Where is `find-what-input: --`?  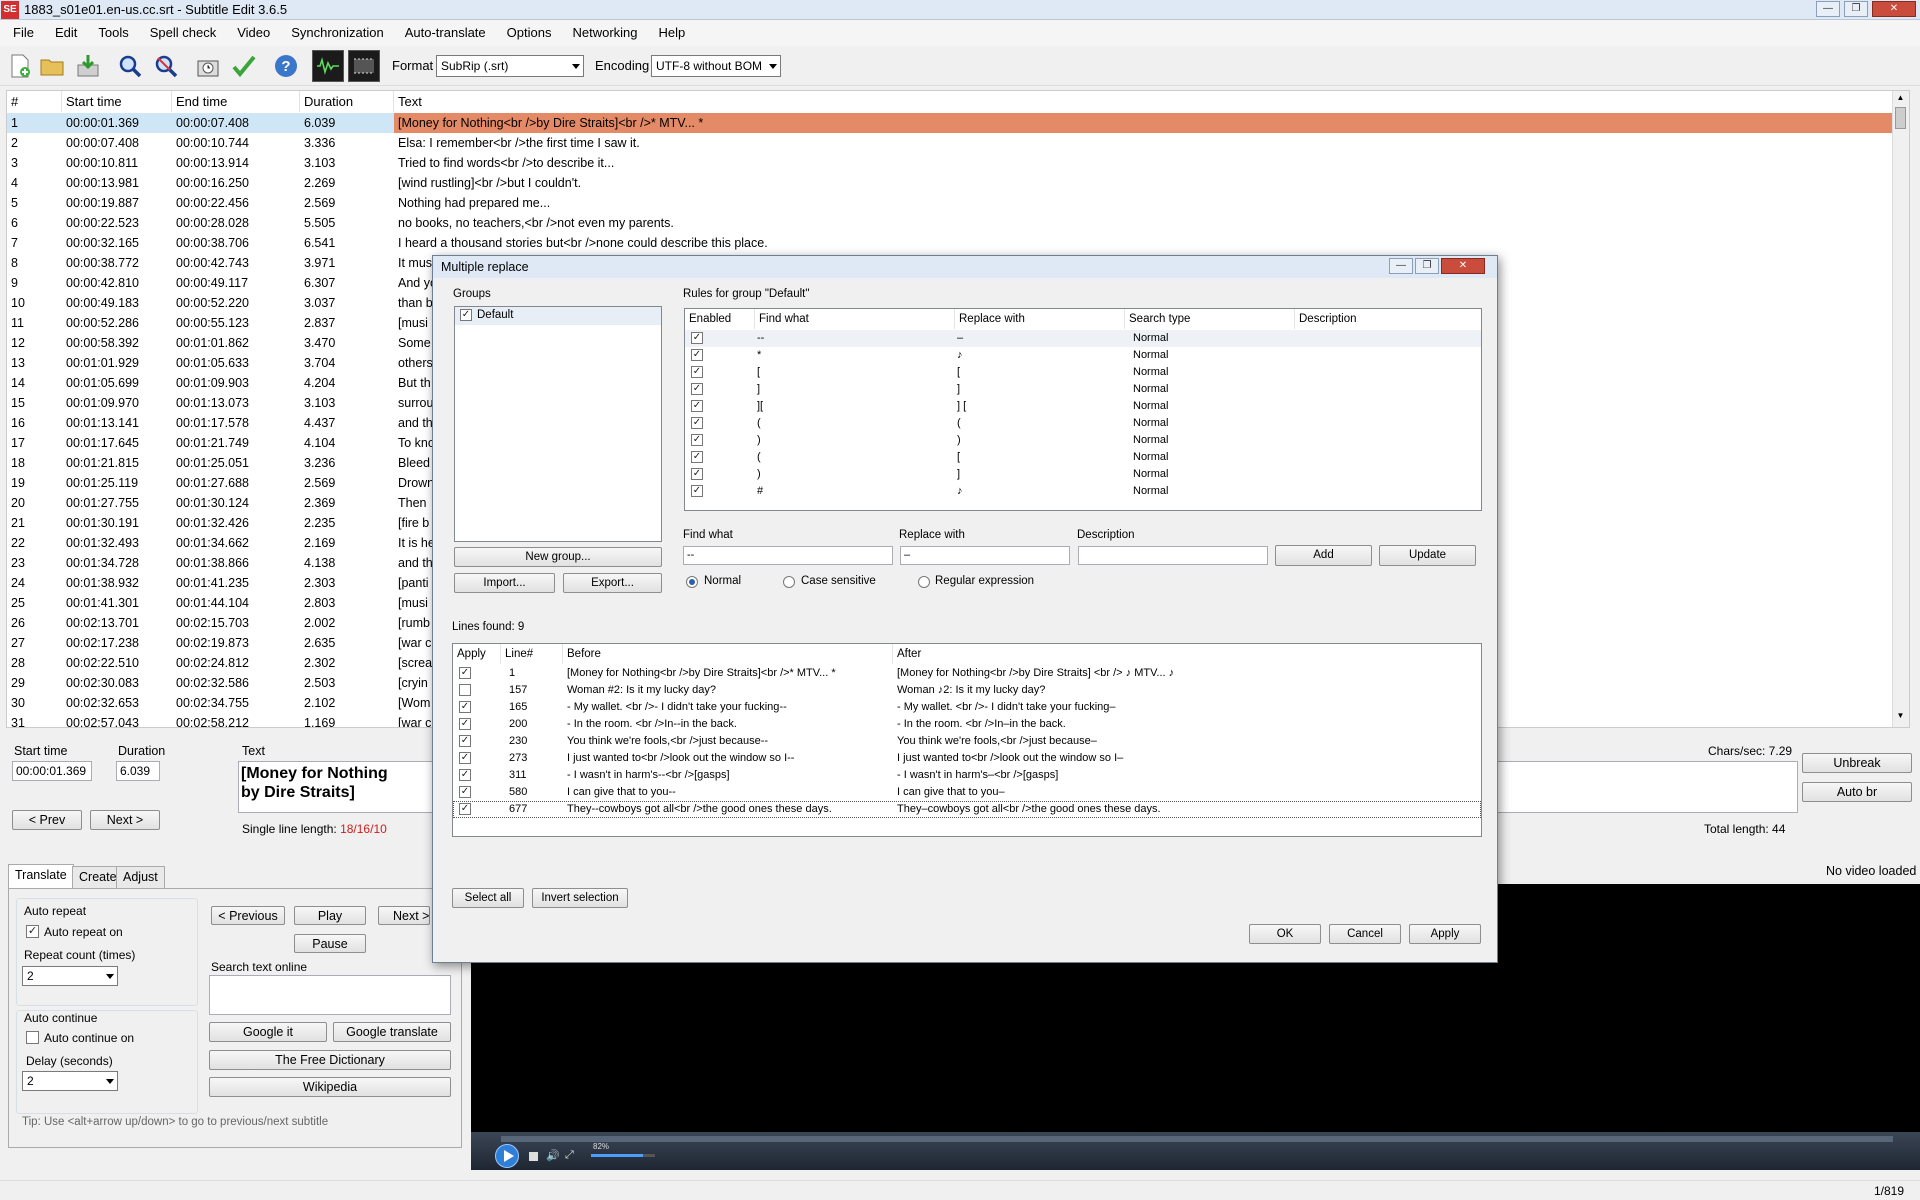 find-what-input: -- is located at coordinates (788, 555).